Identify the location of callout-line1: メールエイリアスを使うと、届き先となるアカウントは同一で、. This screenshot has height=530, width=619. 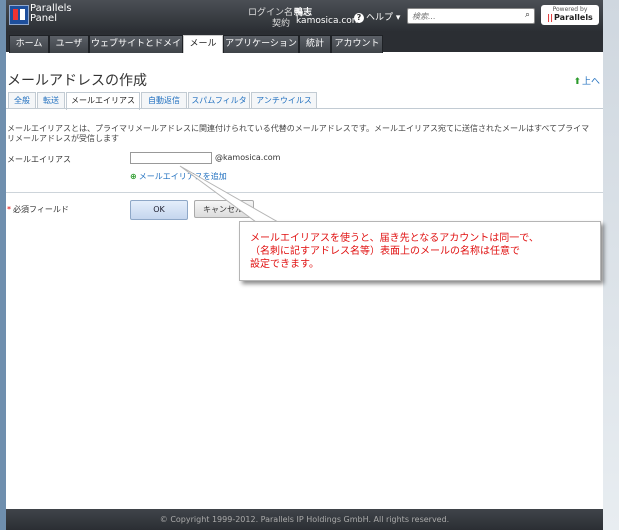
(394, 238).